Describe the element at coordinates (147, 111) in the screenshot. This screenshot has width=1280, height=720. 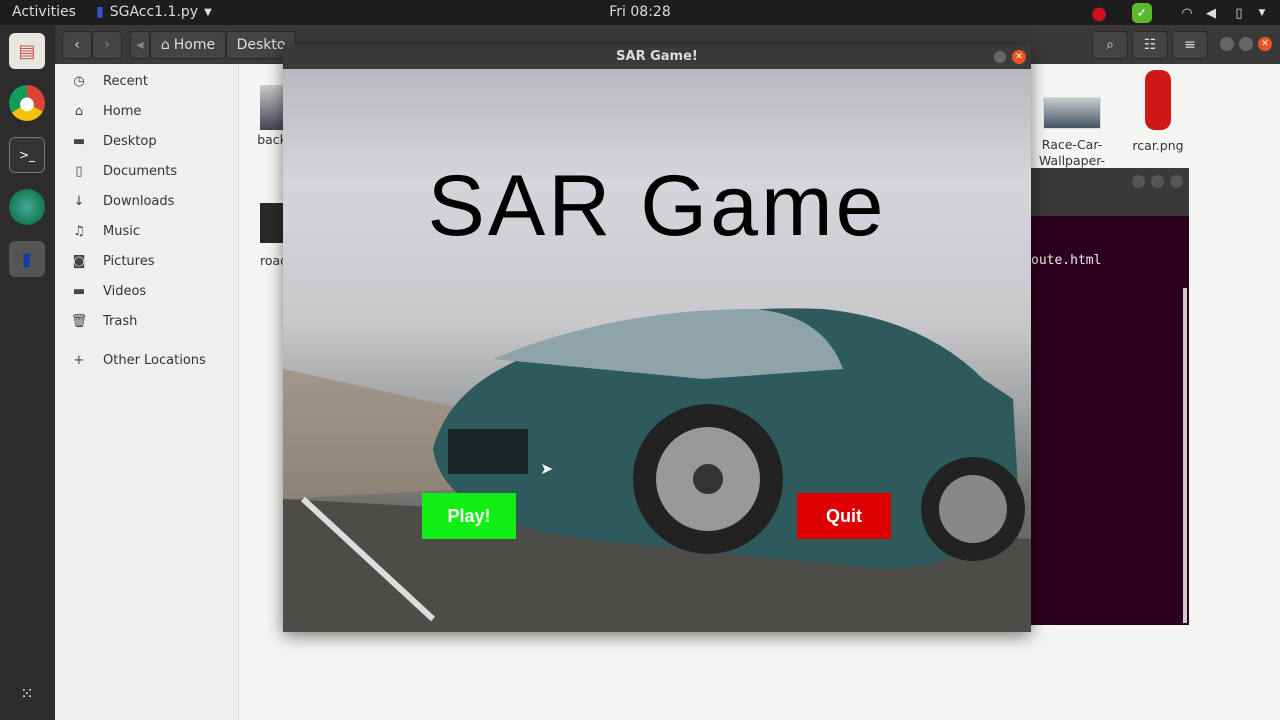
I see `sidebar-item-home: ⌂ Home` at that location.